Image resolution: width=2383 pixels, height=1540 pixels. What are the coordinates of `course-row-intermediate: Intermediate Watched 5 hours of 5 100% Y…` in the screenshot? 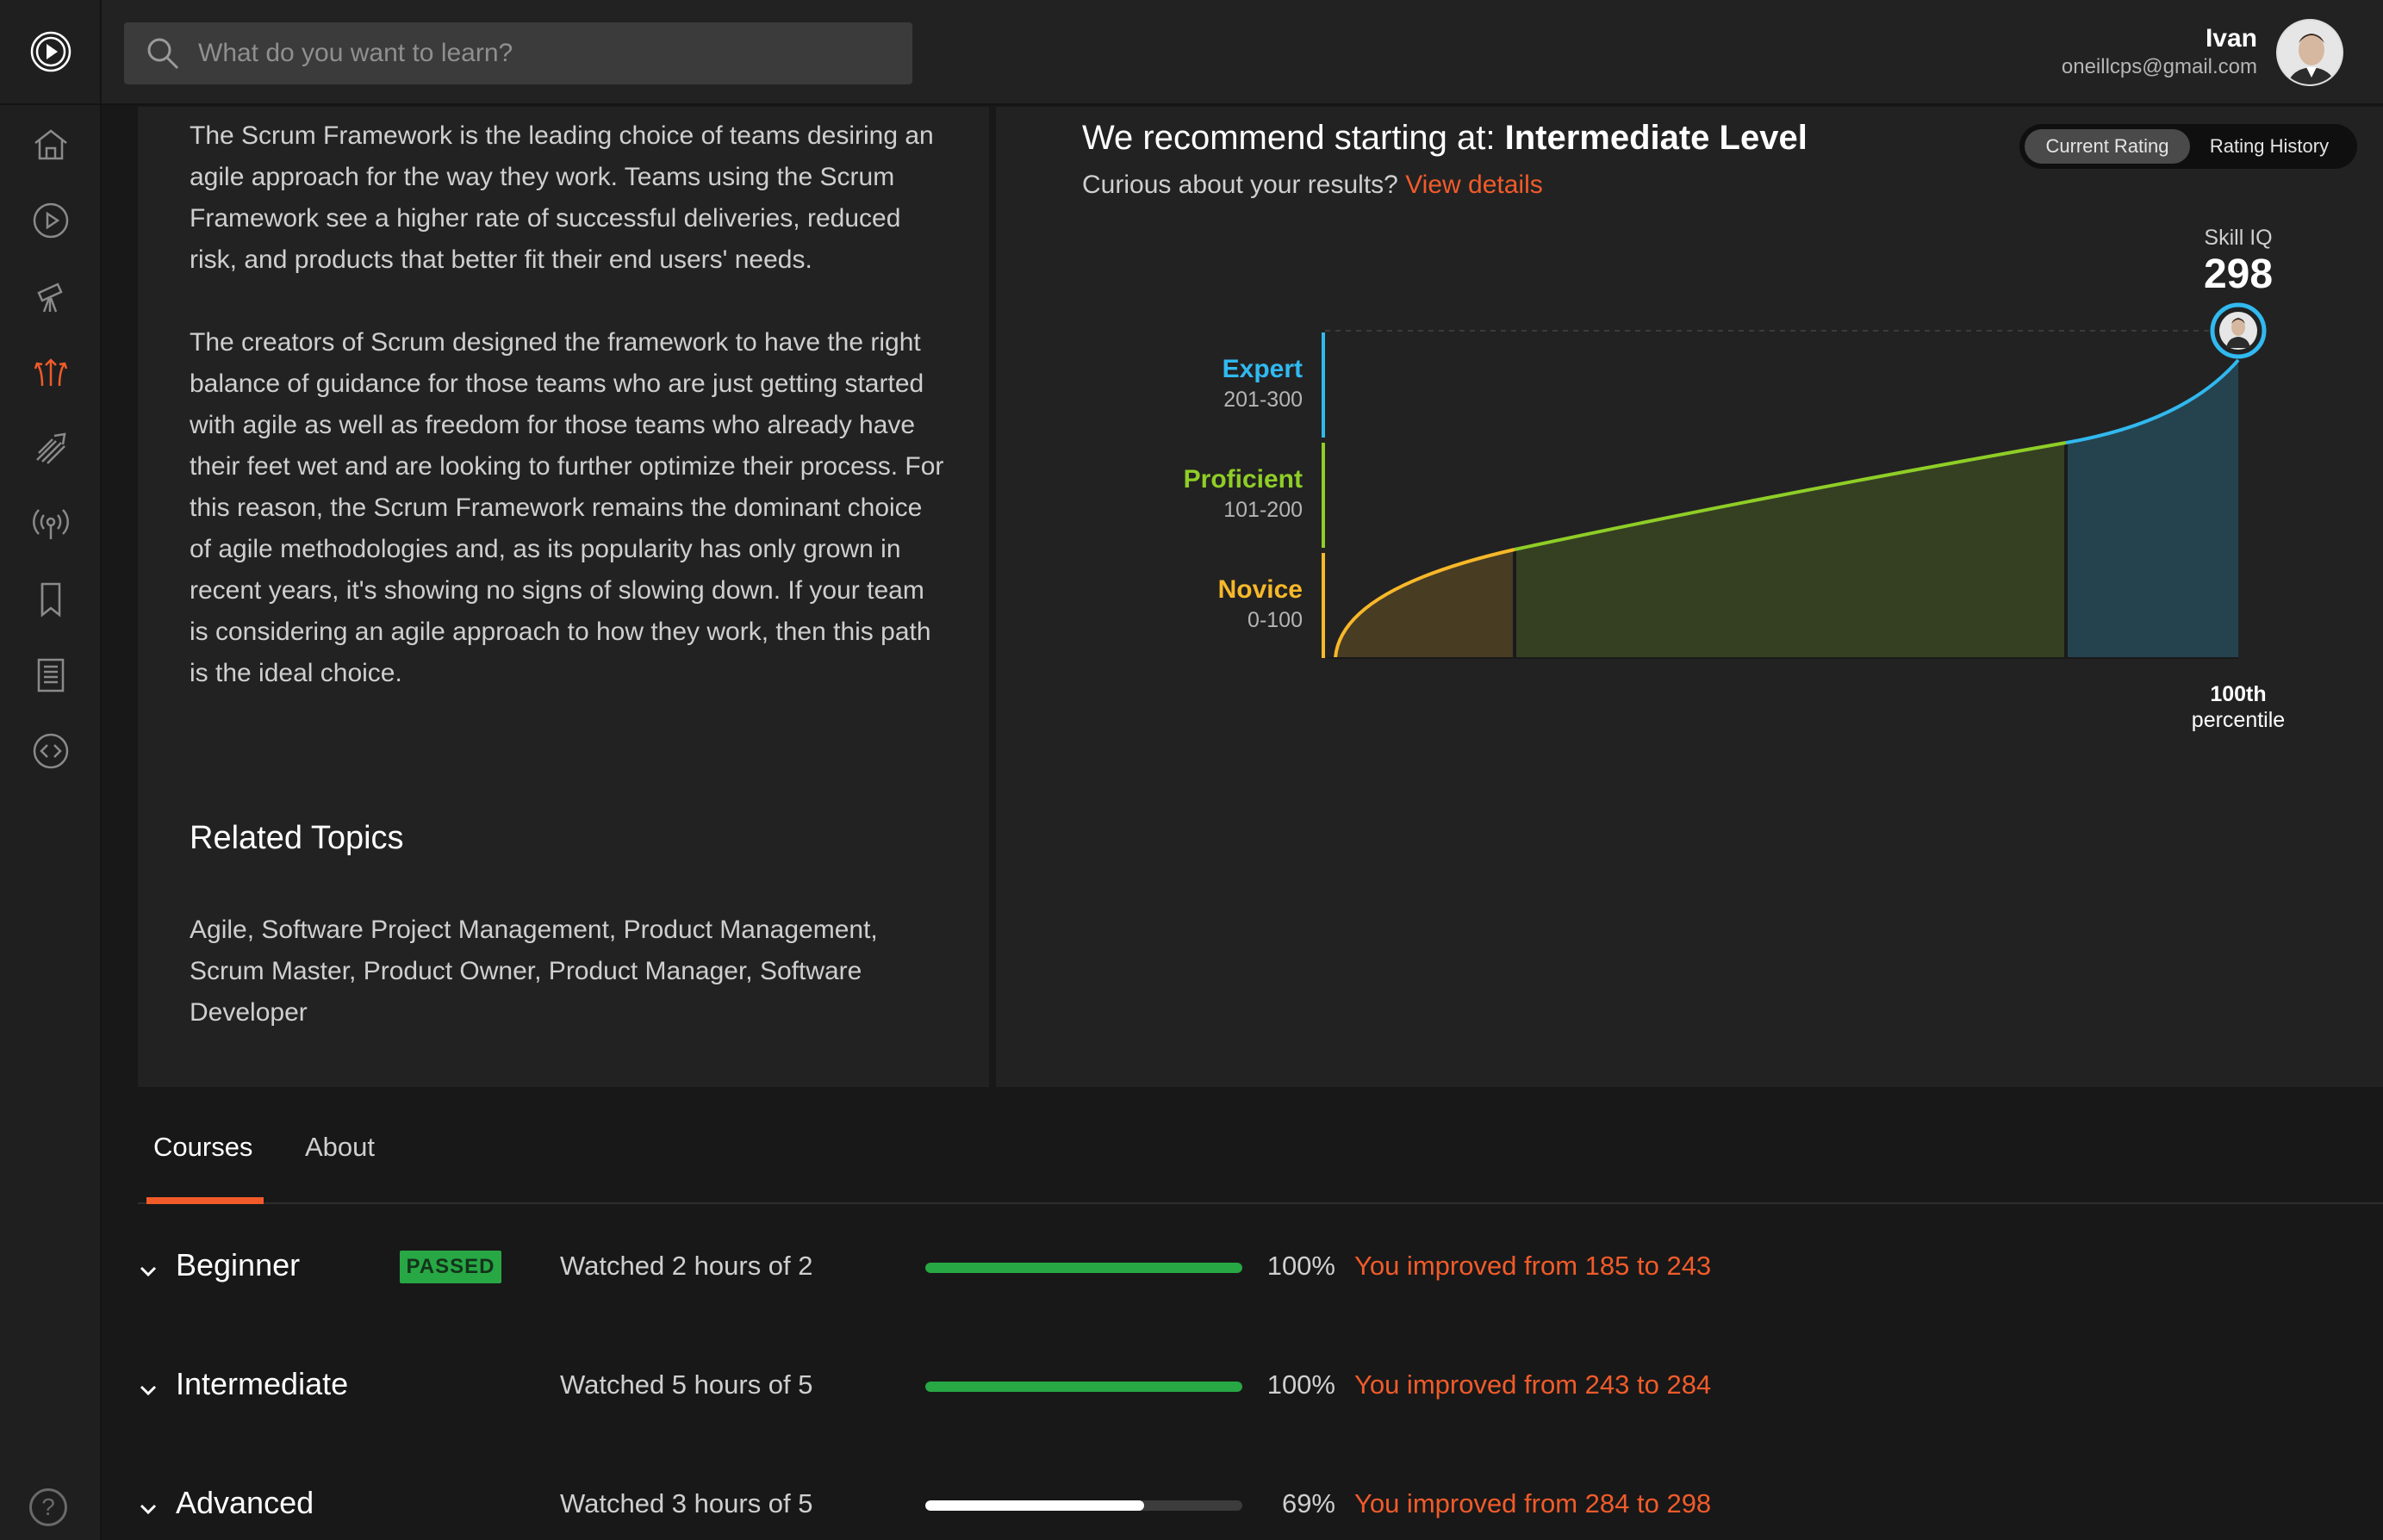 It's located at (1260, 1396).